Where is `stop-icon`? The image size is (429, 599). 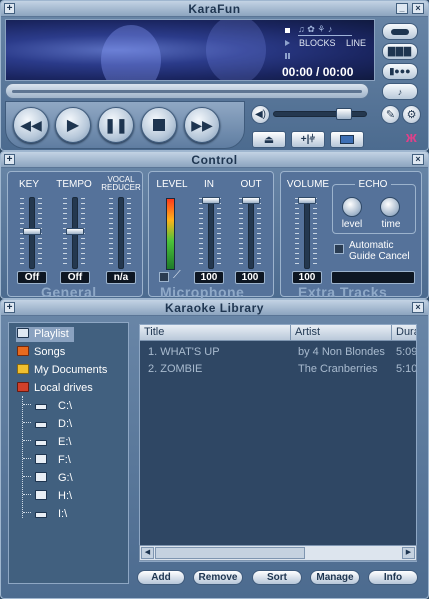
stop-icon is located at coordinates (159, 125).